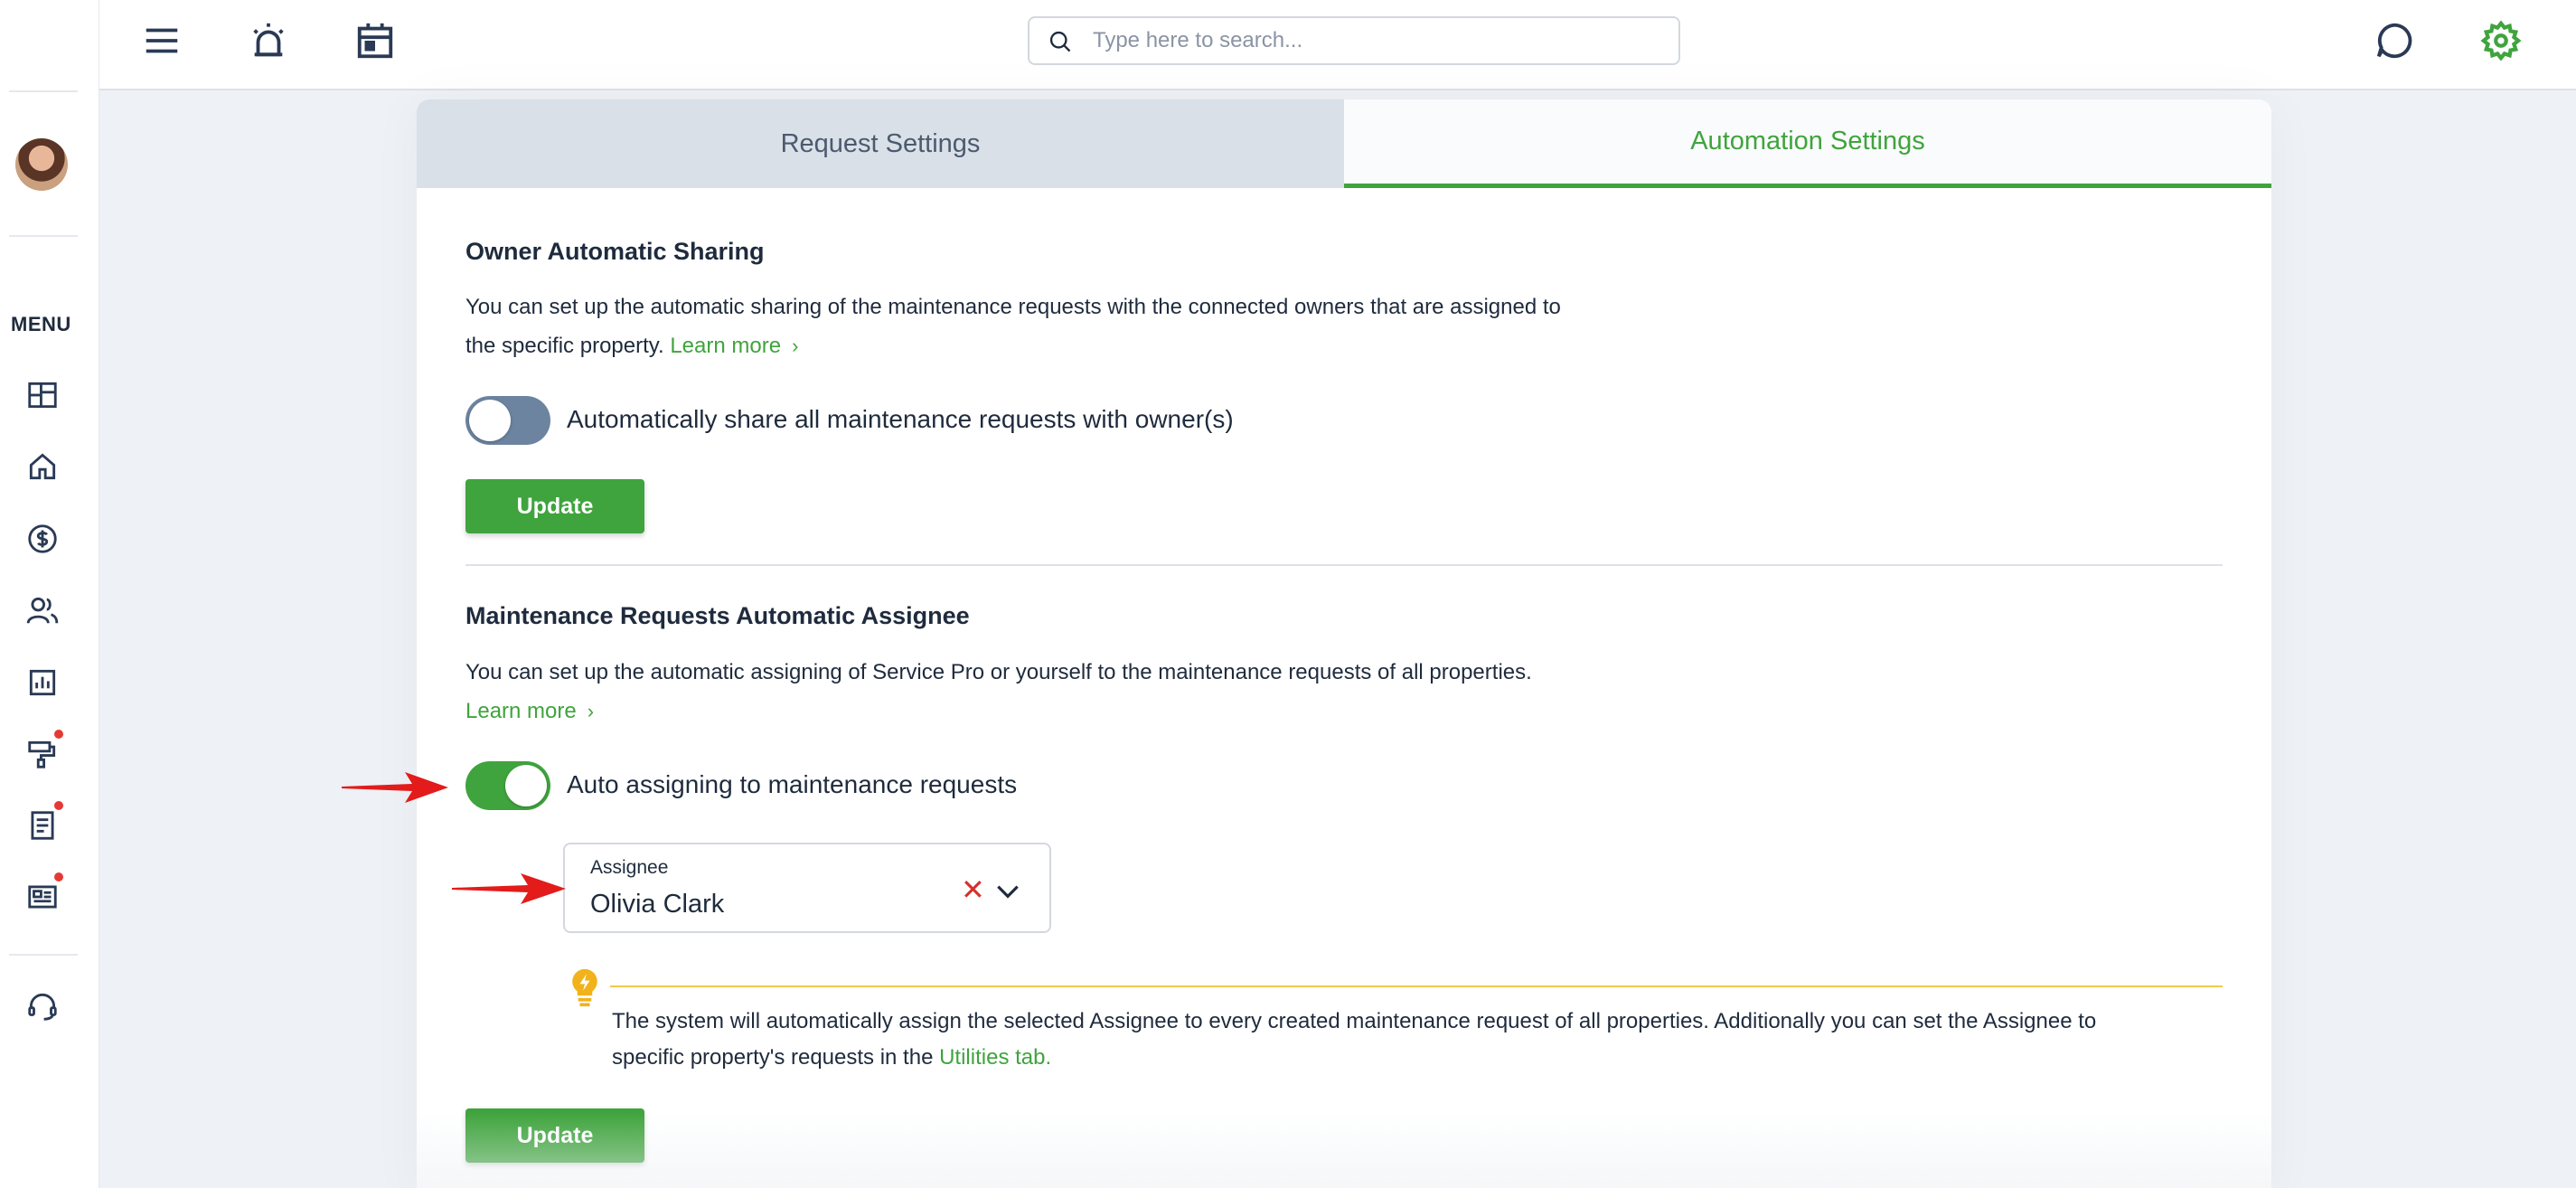 The height and width of the screenshot is (1188, 2576). What do you see at coordinates (162, 40) in the screenshot?
I see `menu-icon` at bounding box center [162, 40].